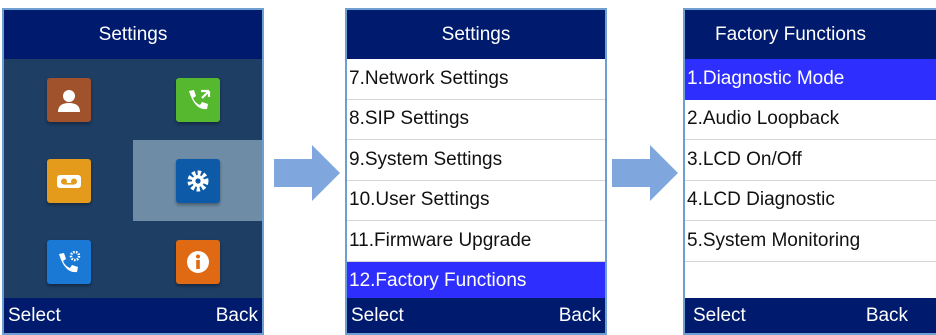 This screenshot has width=936, height=335. Describe the element at coordinates (810, 201) in the screenshot. I see `menu-item-lcd-diagnostic: 4.LCD Diagnostic` at that location.